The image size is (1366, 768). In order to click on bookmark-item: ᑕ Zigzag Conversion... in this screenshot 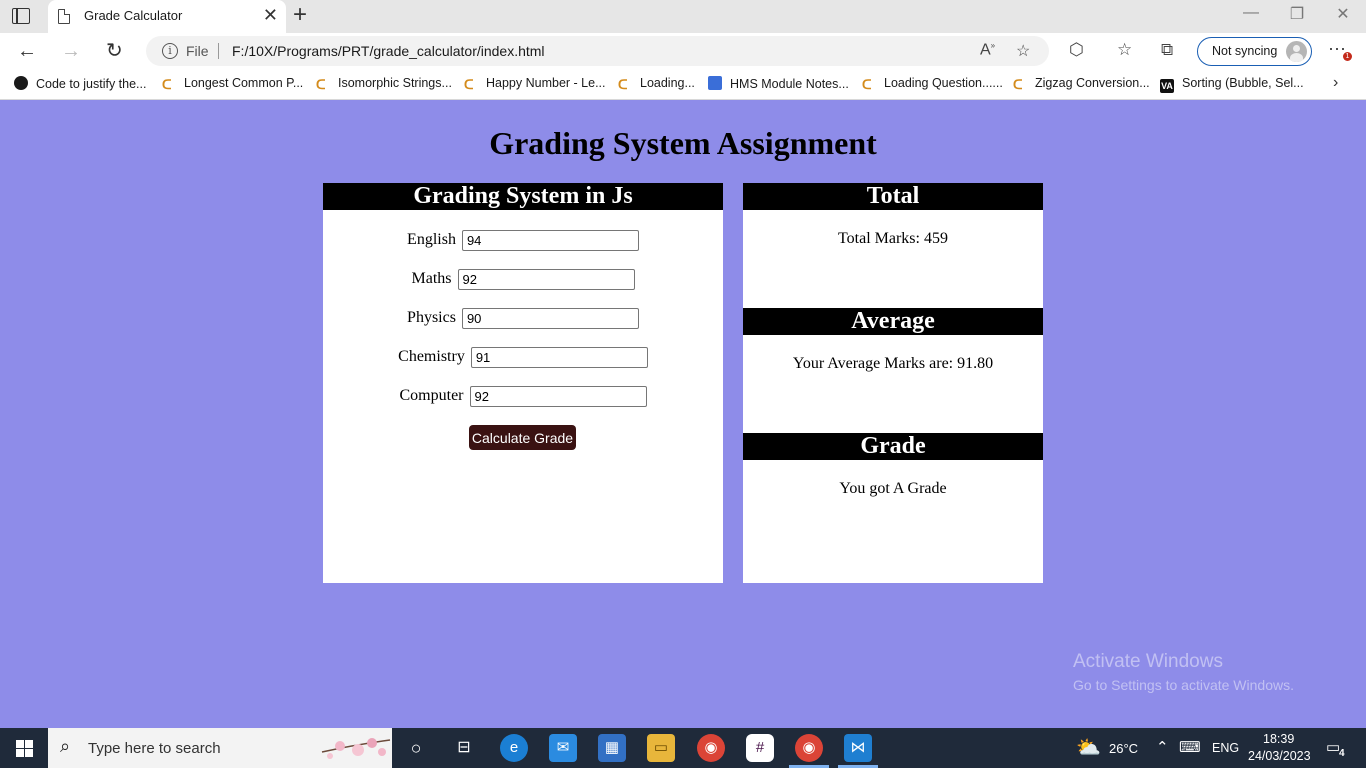, I will do `click(1081, 84)`.